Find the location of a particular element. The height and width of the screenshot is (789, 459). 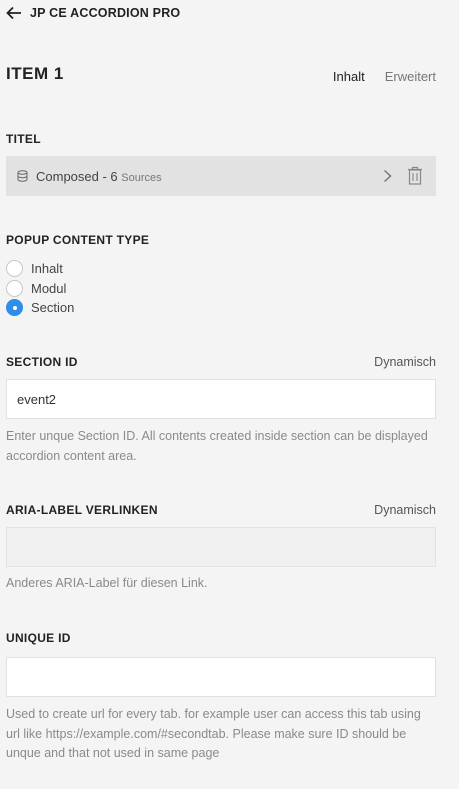

item-title: ITEM 1 is located at coordinates (35, 73).